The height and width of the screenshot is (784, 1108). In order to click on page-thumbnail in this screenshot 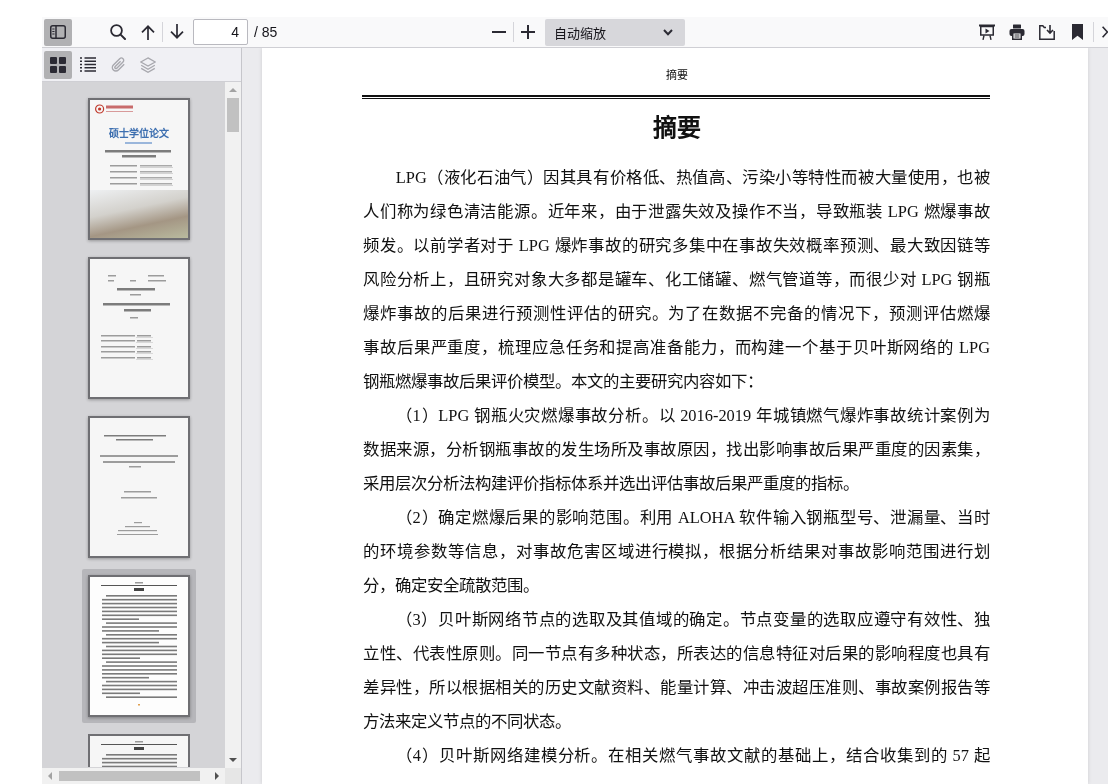, I will do `click(139, 646)`.